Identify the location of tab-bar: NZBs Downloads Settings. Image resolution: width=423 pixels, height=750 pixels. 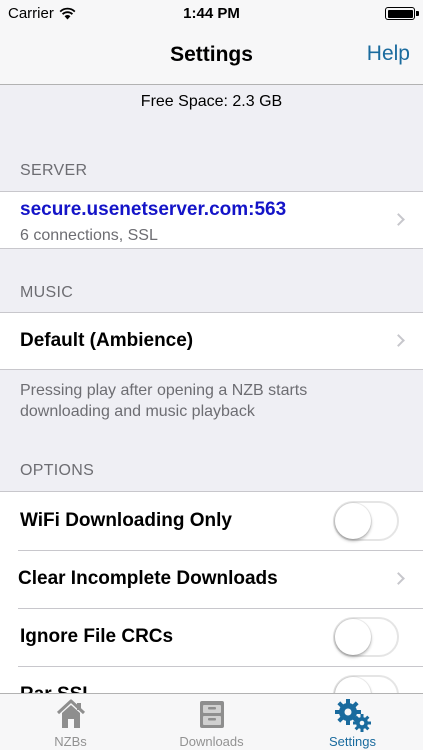
(211, 721).